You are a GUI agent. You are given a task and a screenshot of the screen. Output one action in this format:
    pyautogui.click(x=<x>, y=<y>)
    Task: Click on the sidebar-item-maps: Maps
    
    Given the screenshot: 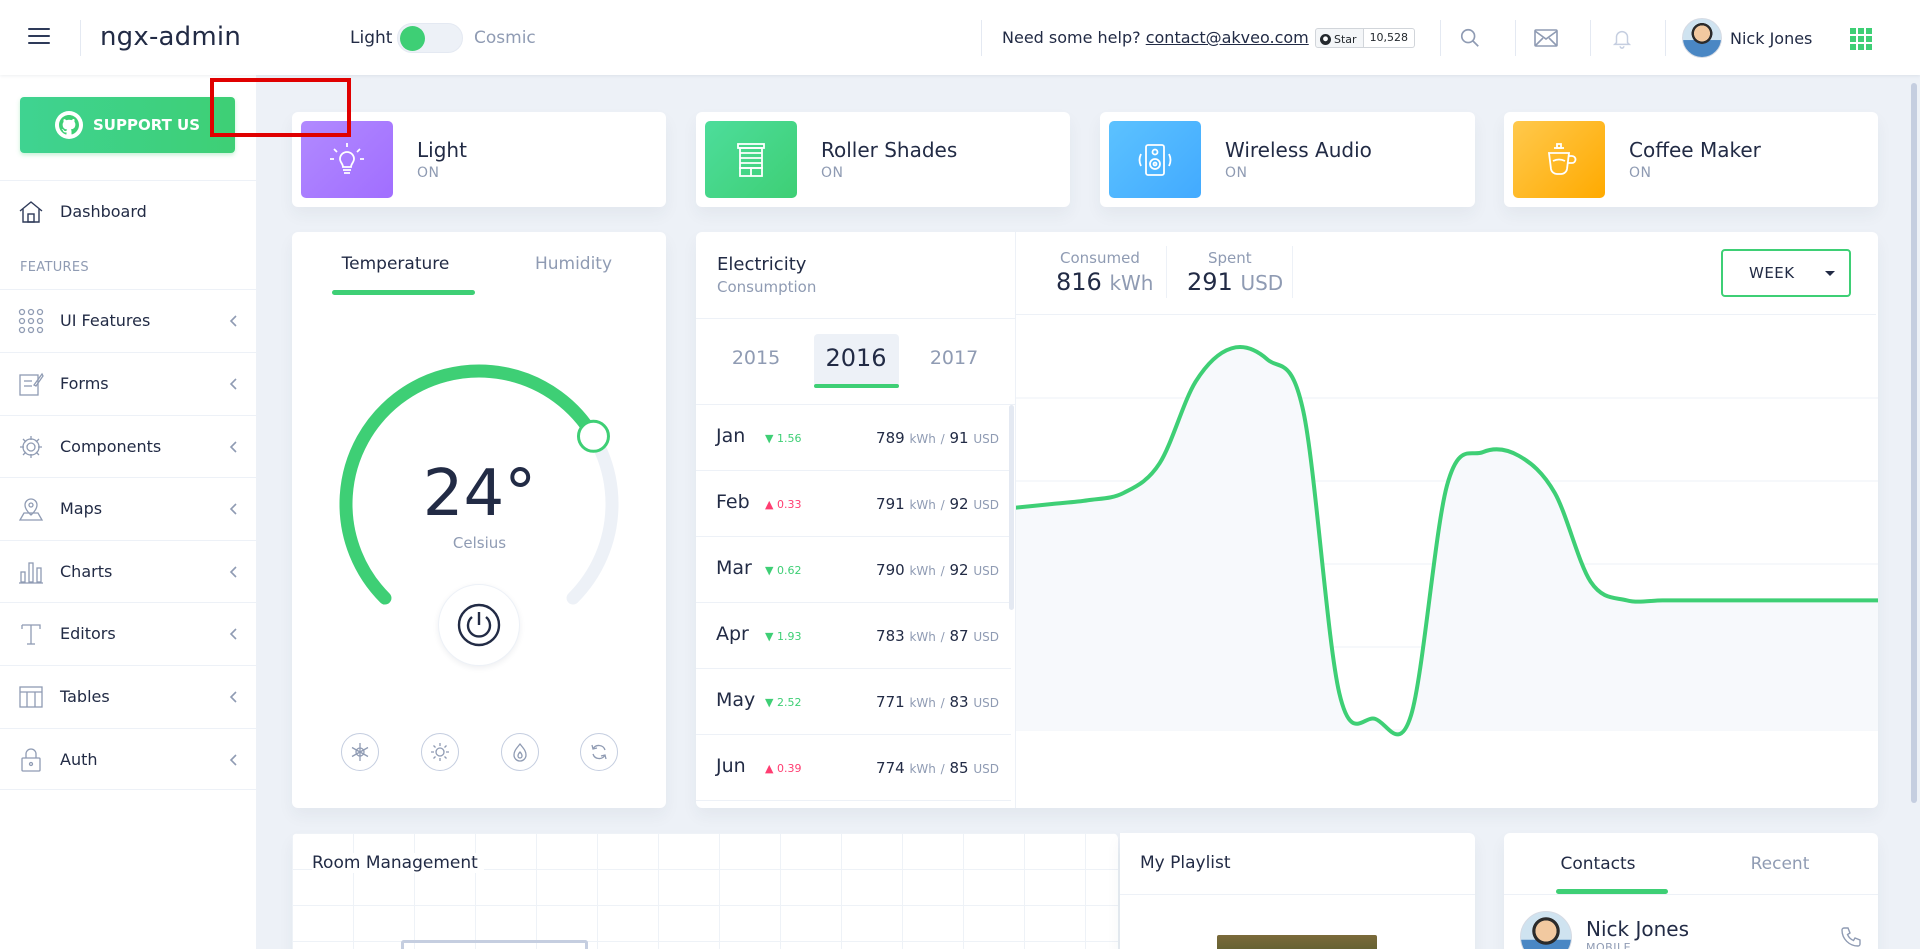 What is the action you would take?
    pyautogui.click(x=128, y=508)
    